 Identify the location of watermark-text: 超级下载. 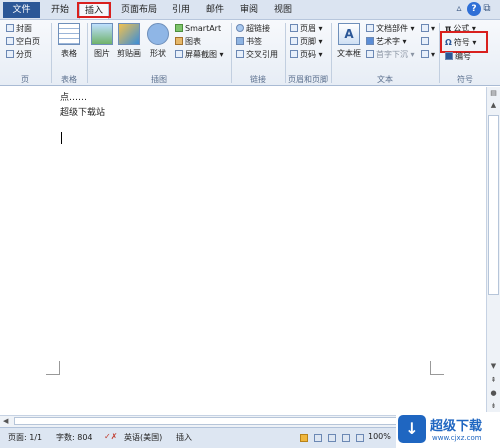
(456, 426).